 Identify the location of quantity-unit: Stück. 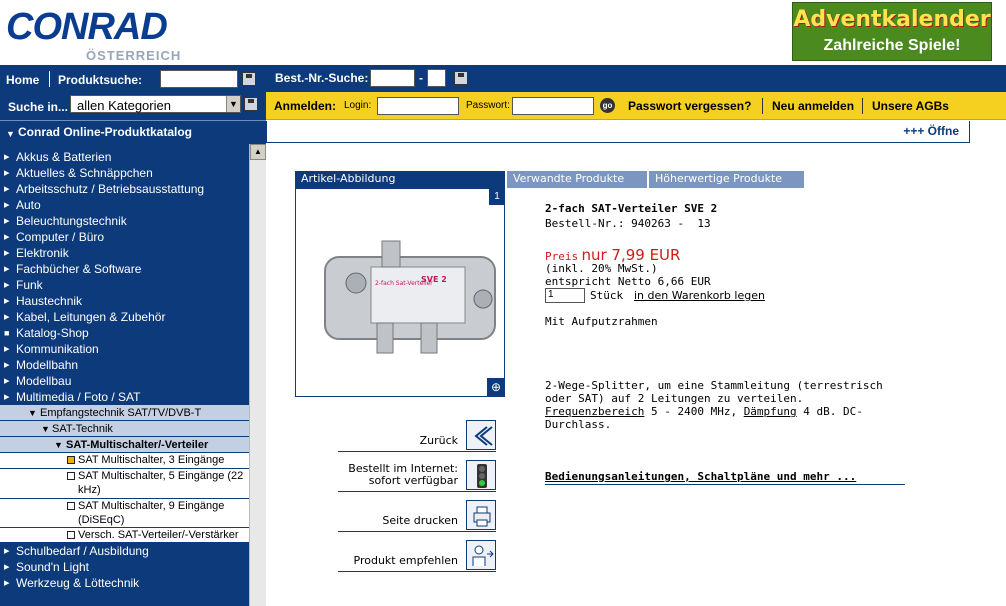
(607, 295).